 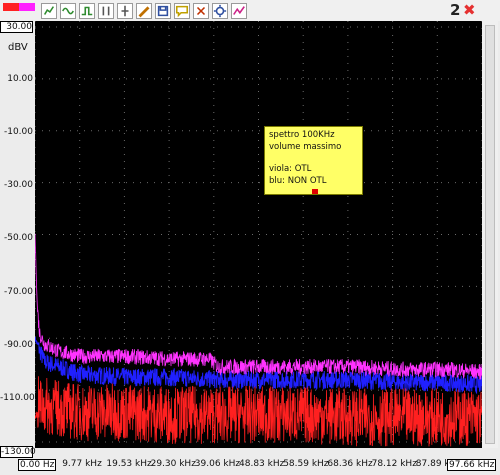 I want to click on toolbar: 2 ✖, so click(x=250, y=10).